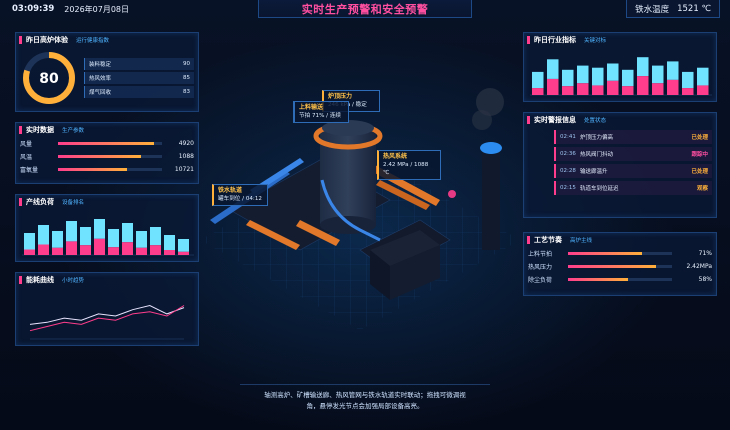 The height and width of the screenshot is (430, 730). What do you see at coordinates (365, 9) in the screenshot?
I see `page-title: 实时生产预警和安全预警` at bounding box center [365, 9].